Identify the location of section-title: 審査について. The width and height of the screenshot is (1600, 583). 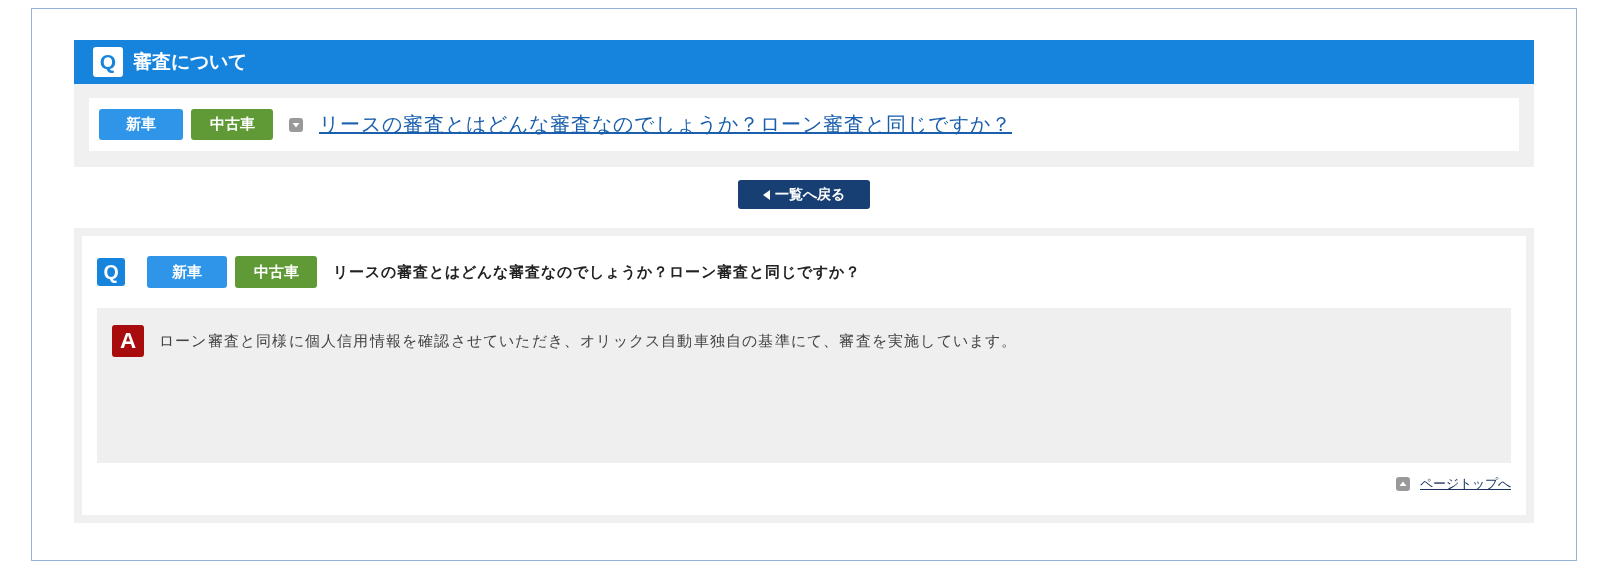
(190, 61).